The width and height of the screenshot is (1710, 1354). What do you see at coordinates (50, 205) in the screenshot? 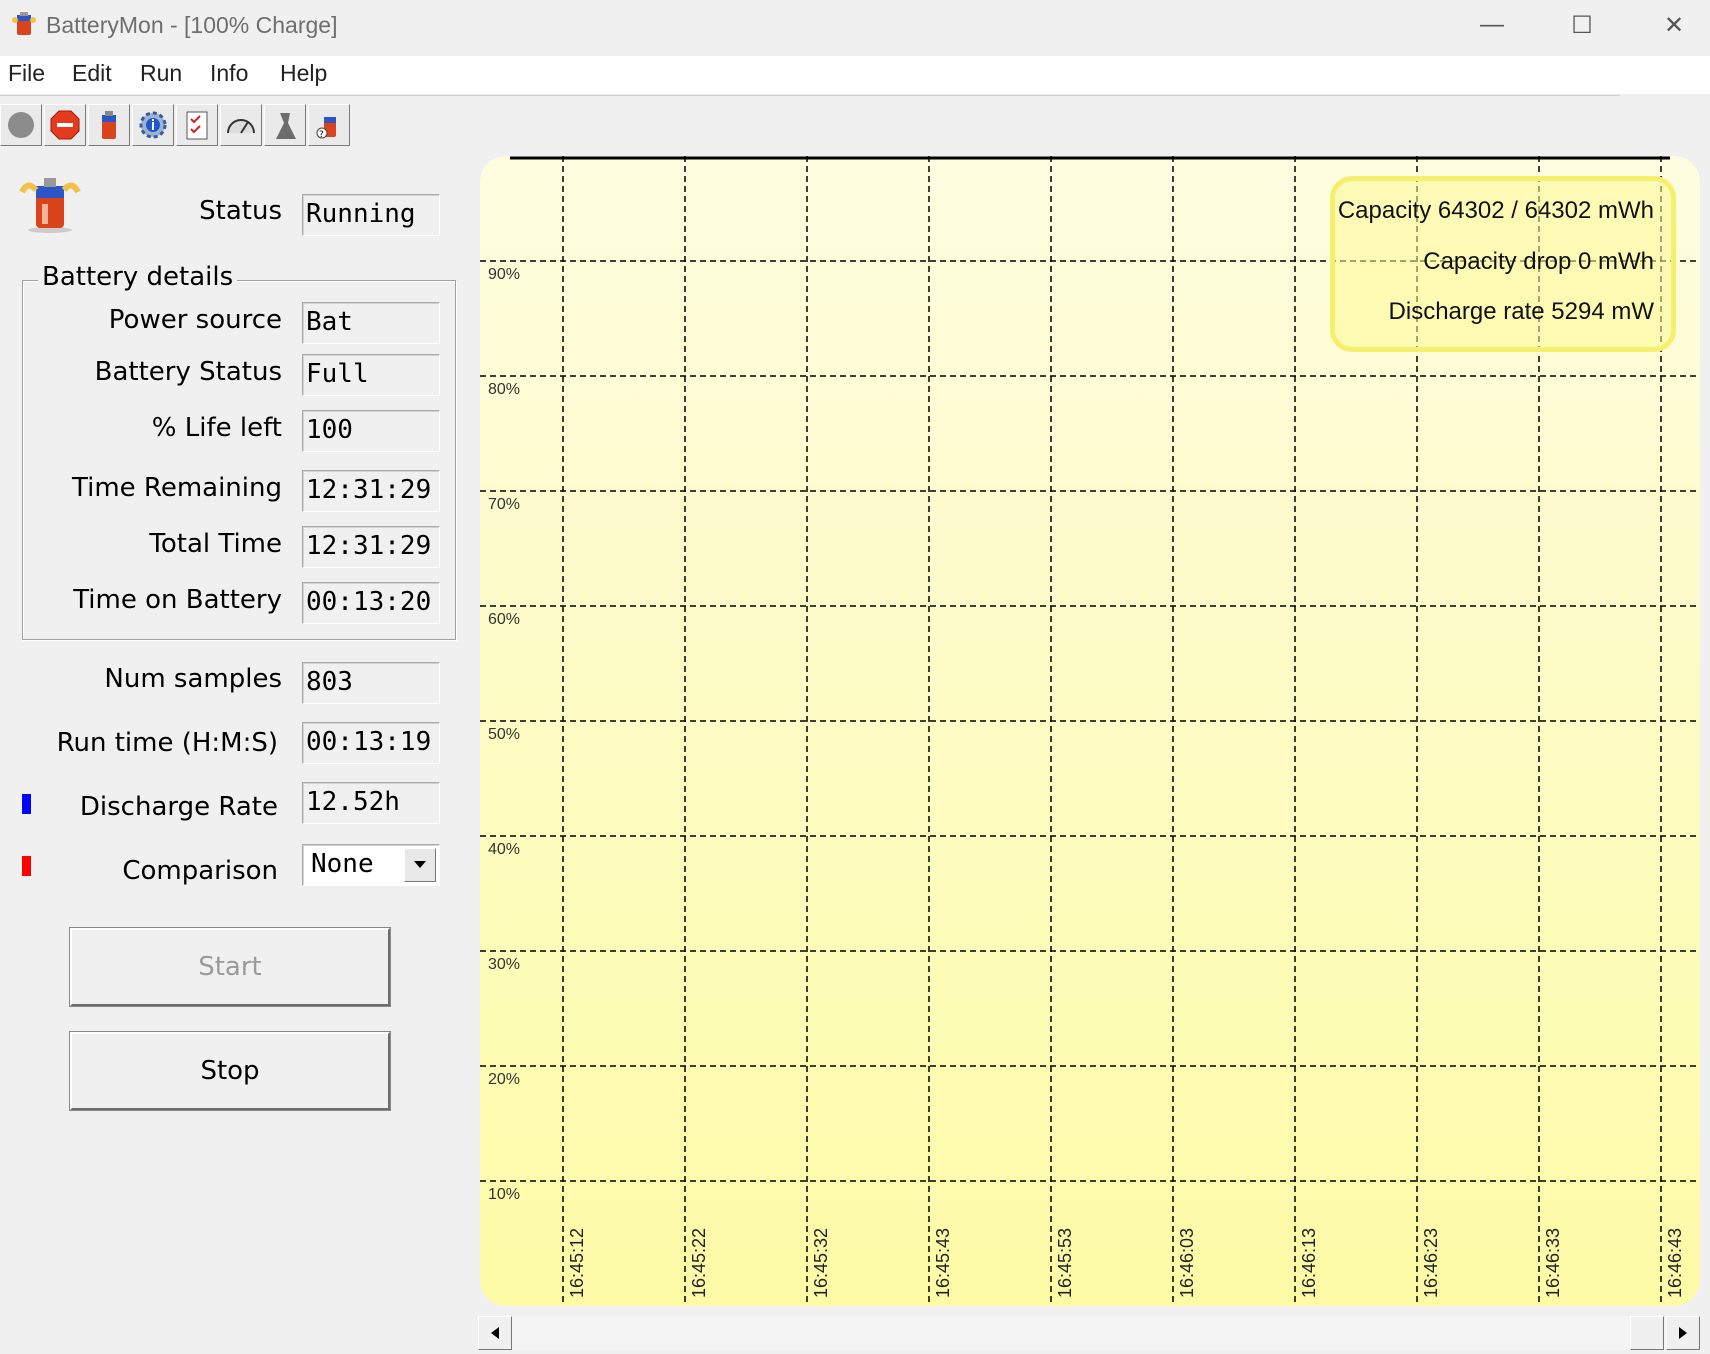
I see `battery-large-icon` at bounding box center [50, 205].